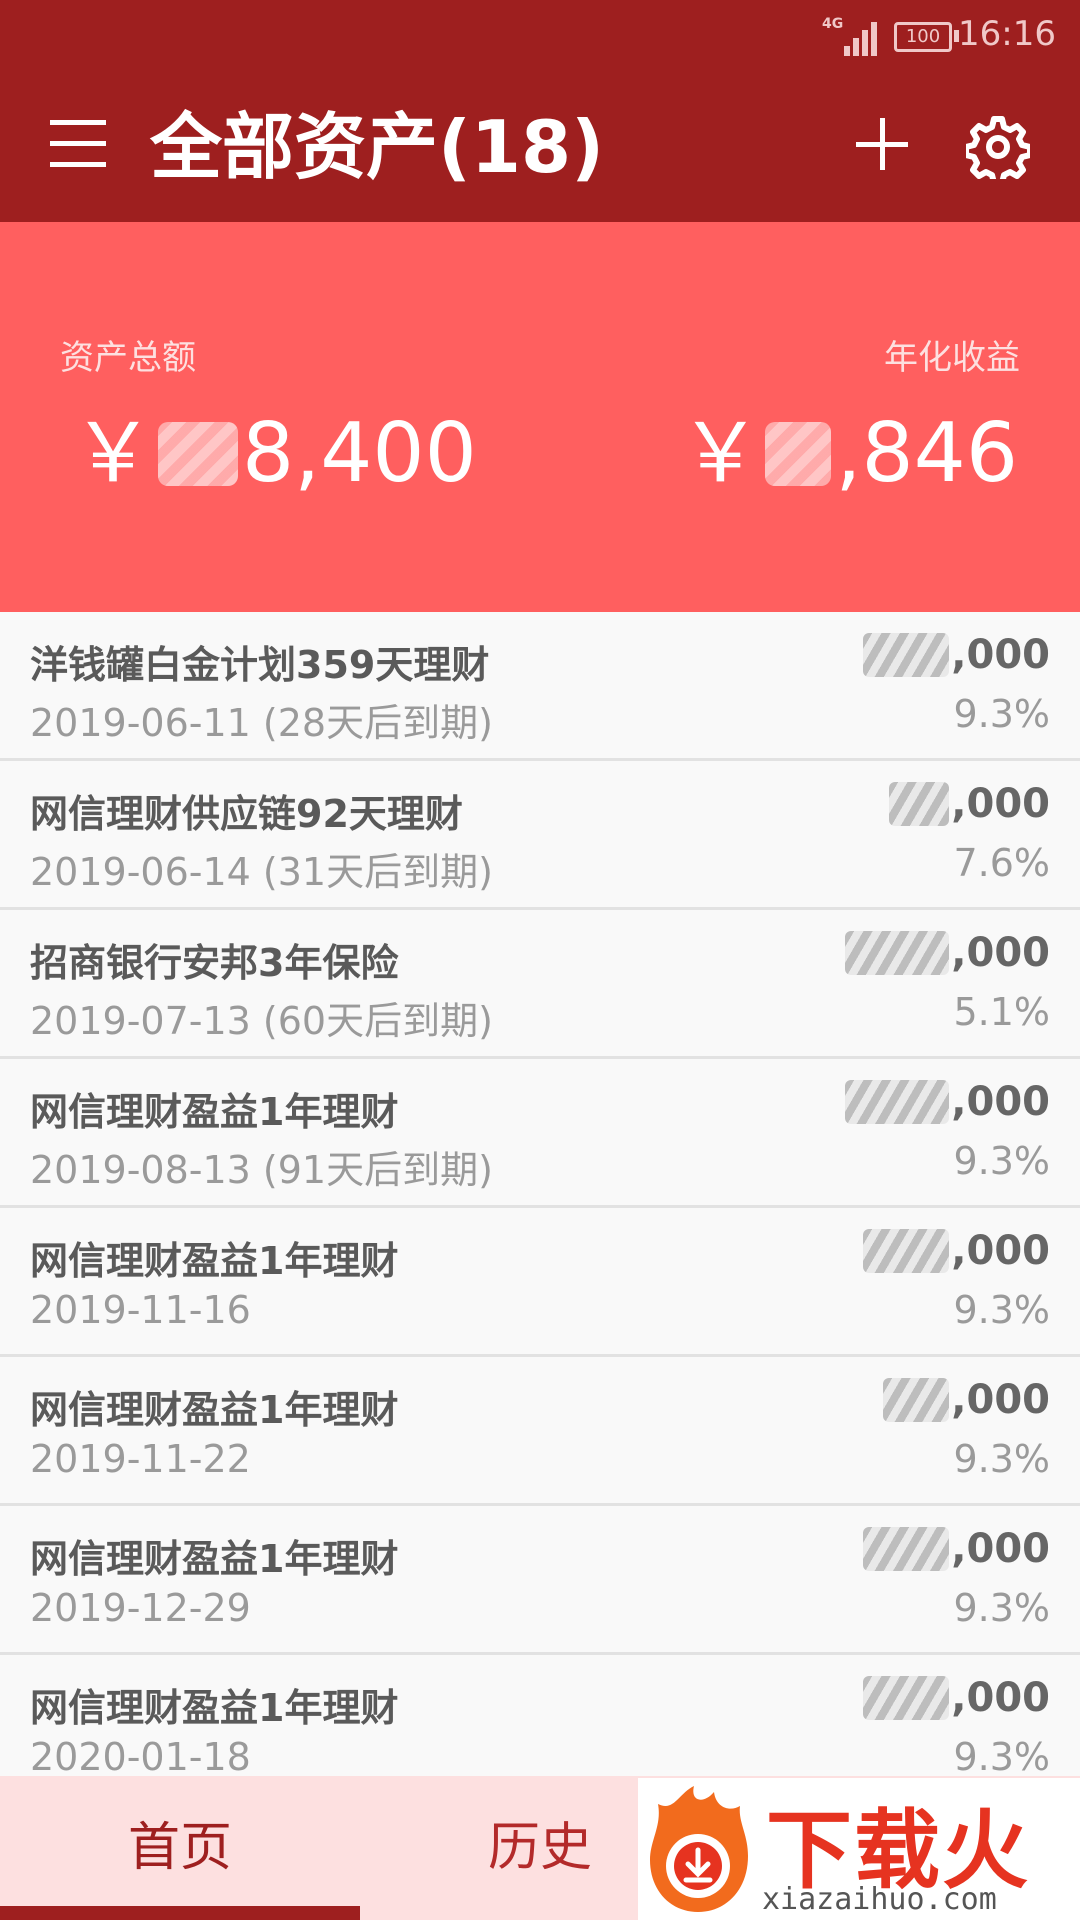 The image size is (1080, 1920). I want to click on yield-value-visible: ,846, so click(926, 453).